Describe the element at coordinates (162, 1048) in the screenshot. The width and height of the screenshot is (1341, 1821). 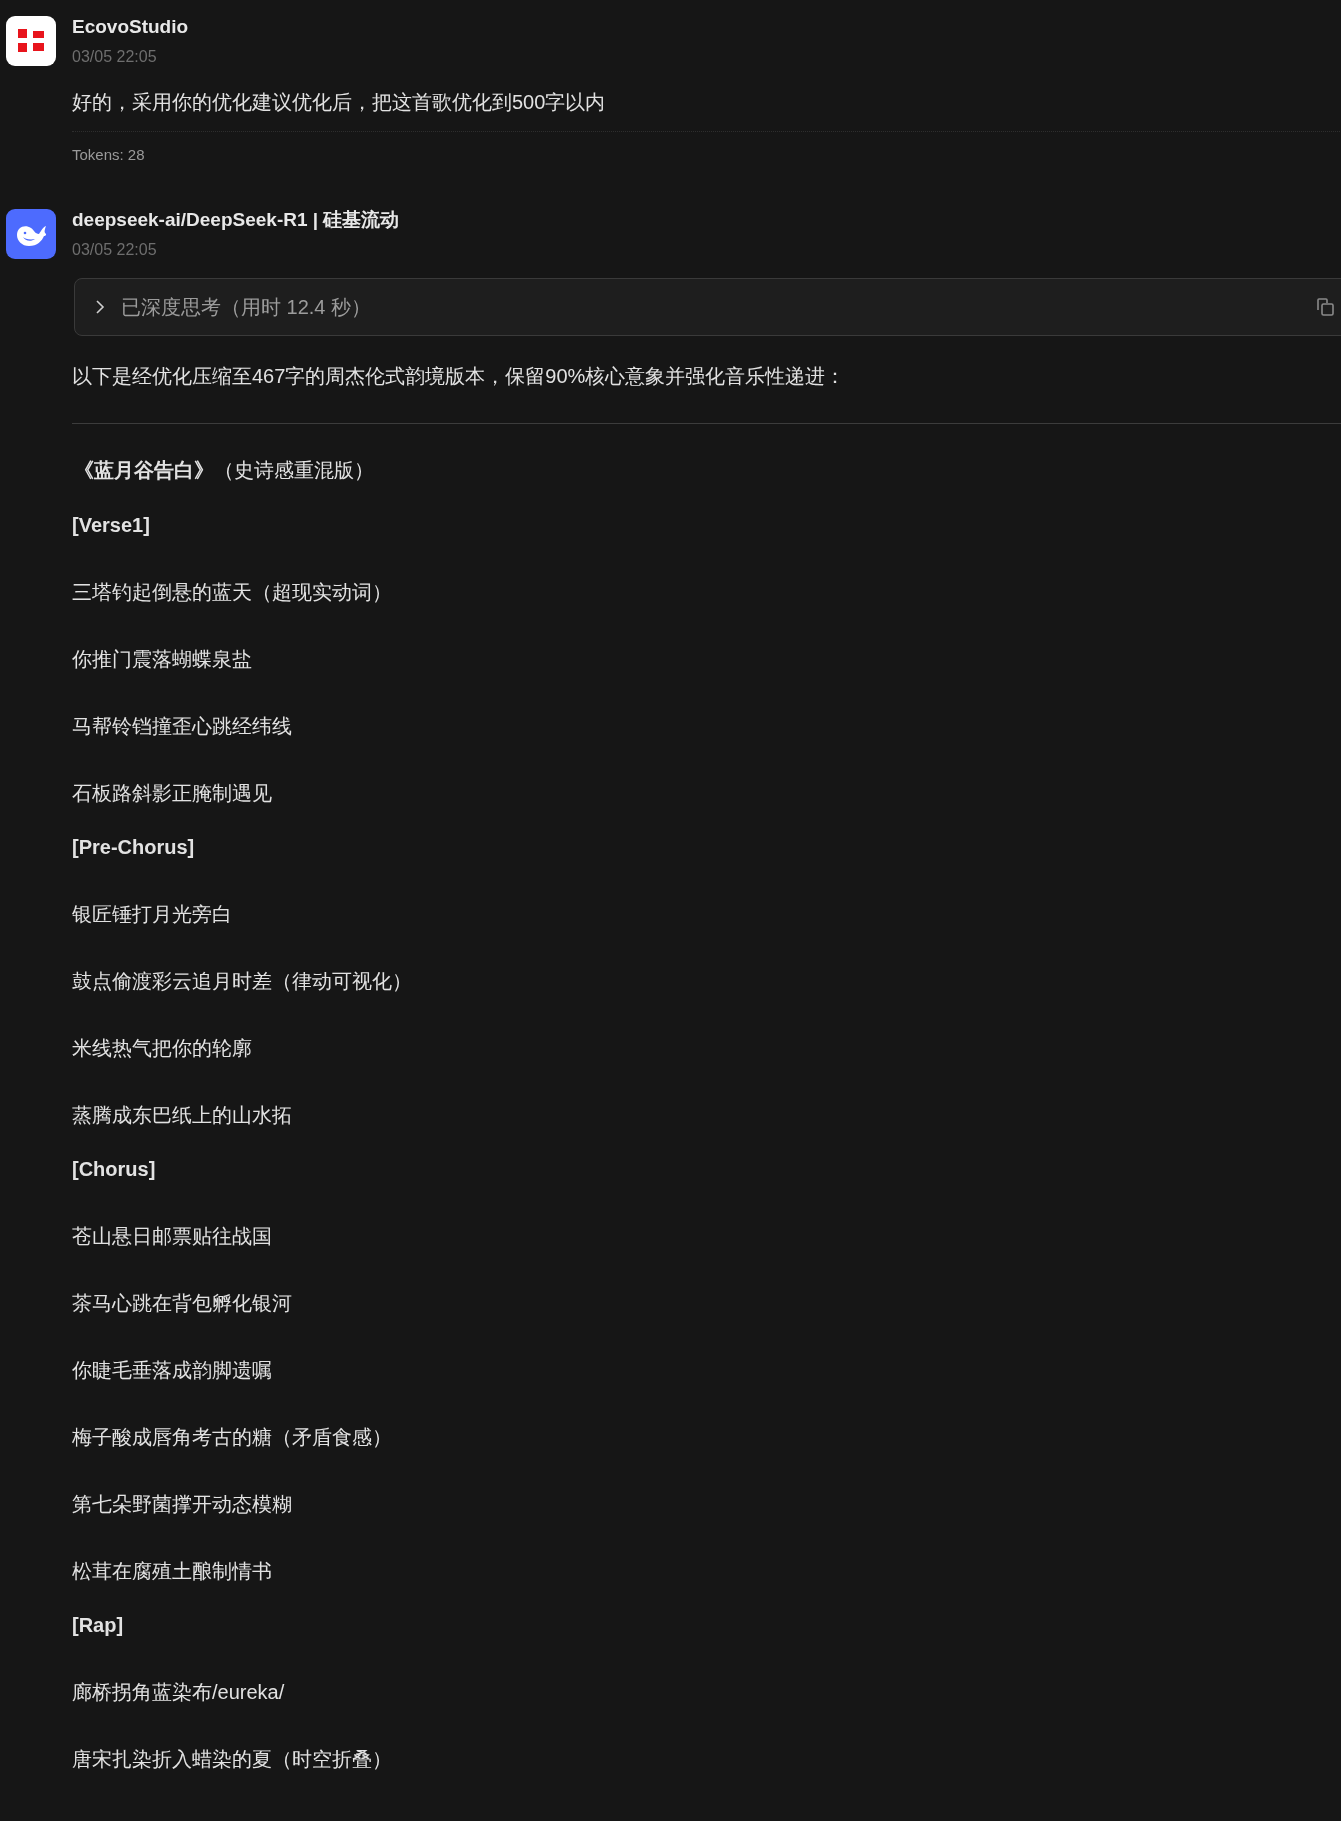
I see `lyric-line: 米线热气把你的轮廓` at that location.